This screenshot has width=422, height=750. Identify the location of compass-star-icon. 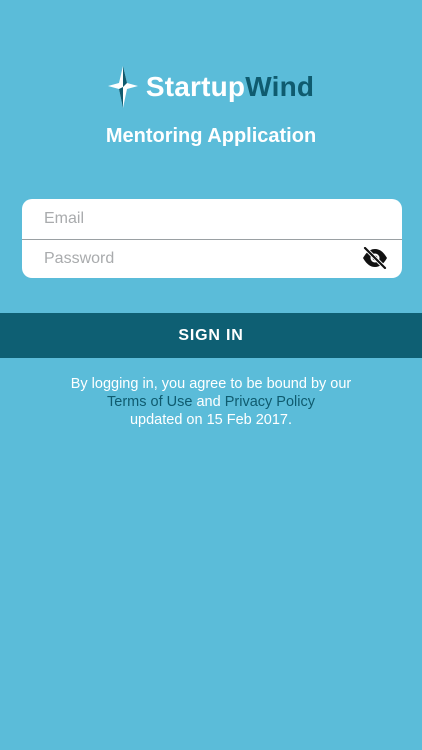
(122, 87).